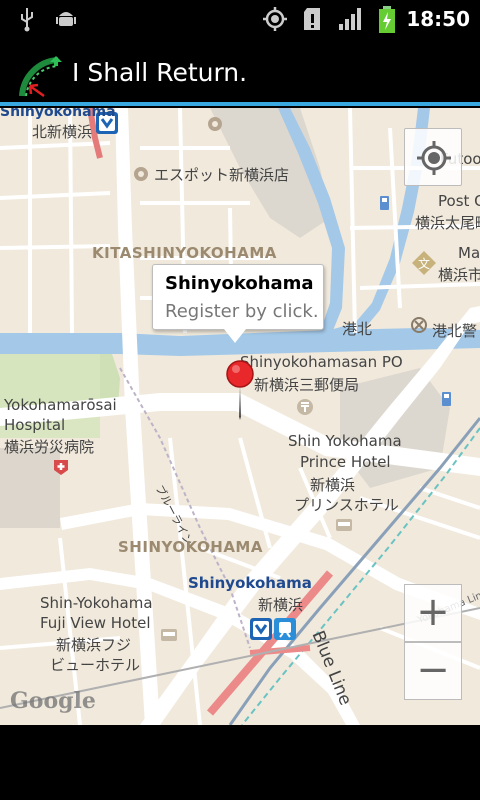 This screenshot has width=480, height=800. Describe the element at coordinates (240, 762) in the screenshot. I see `bottom-bar` at that location.